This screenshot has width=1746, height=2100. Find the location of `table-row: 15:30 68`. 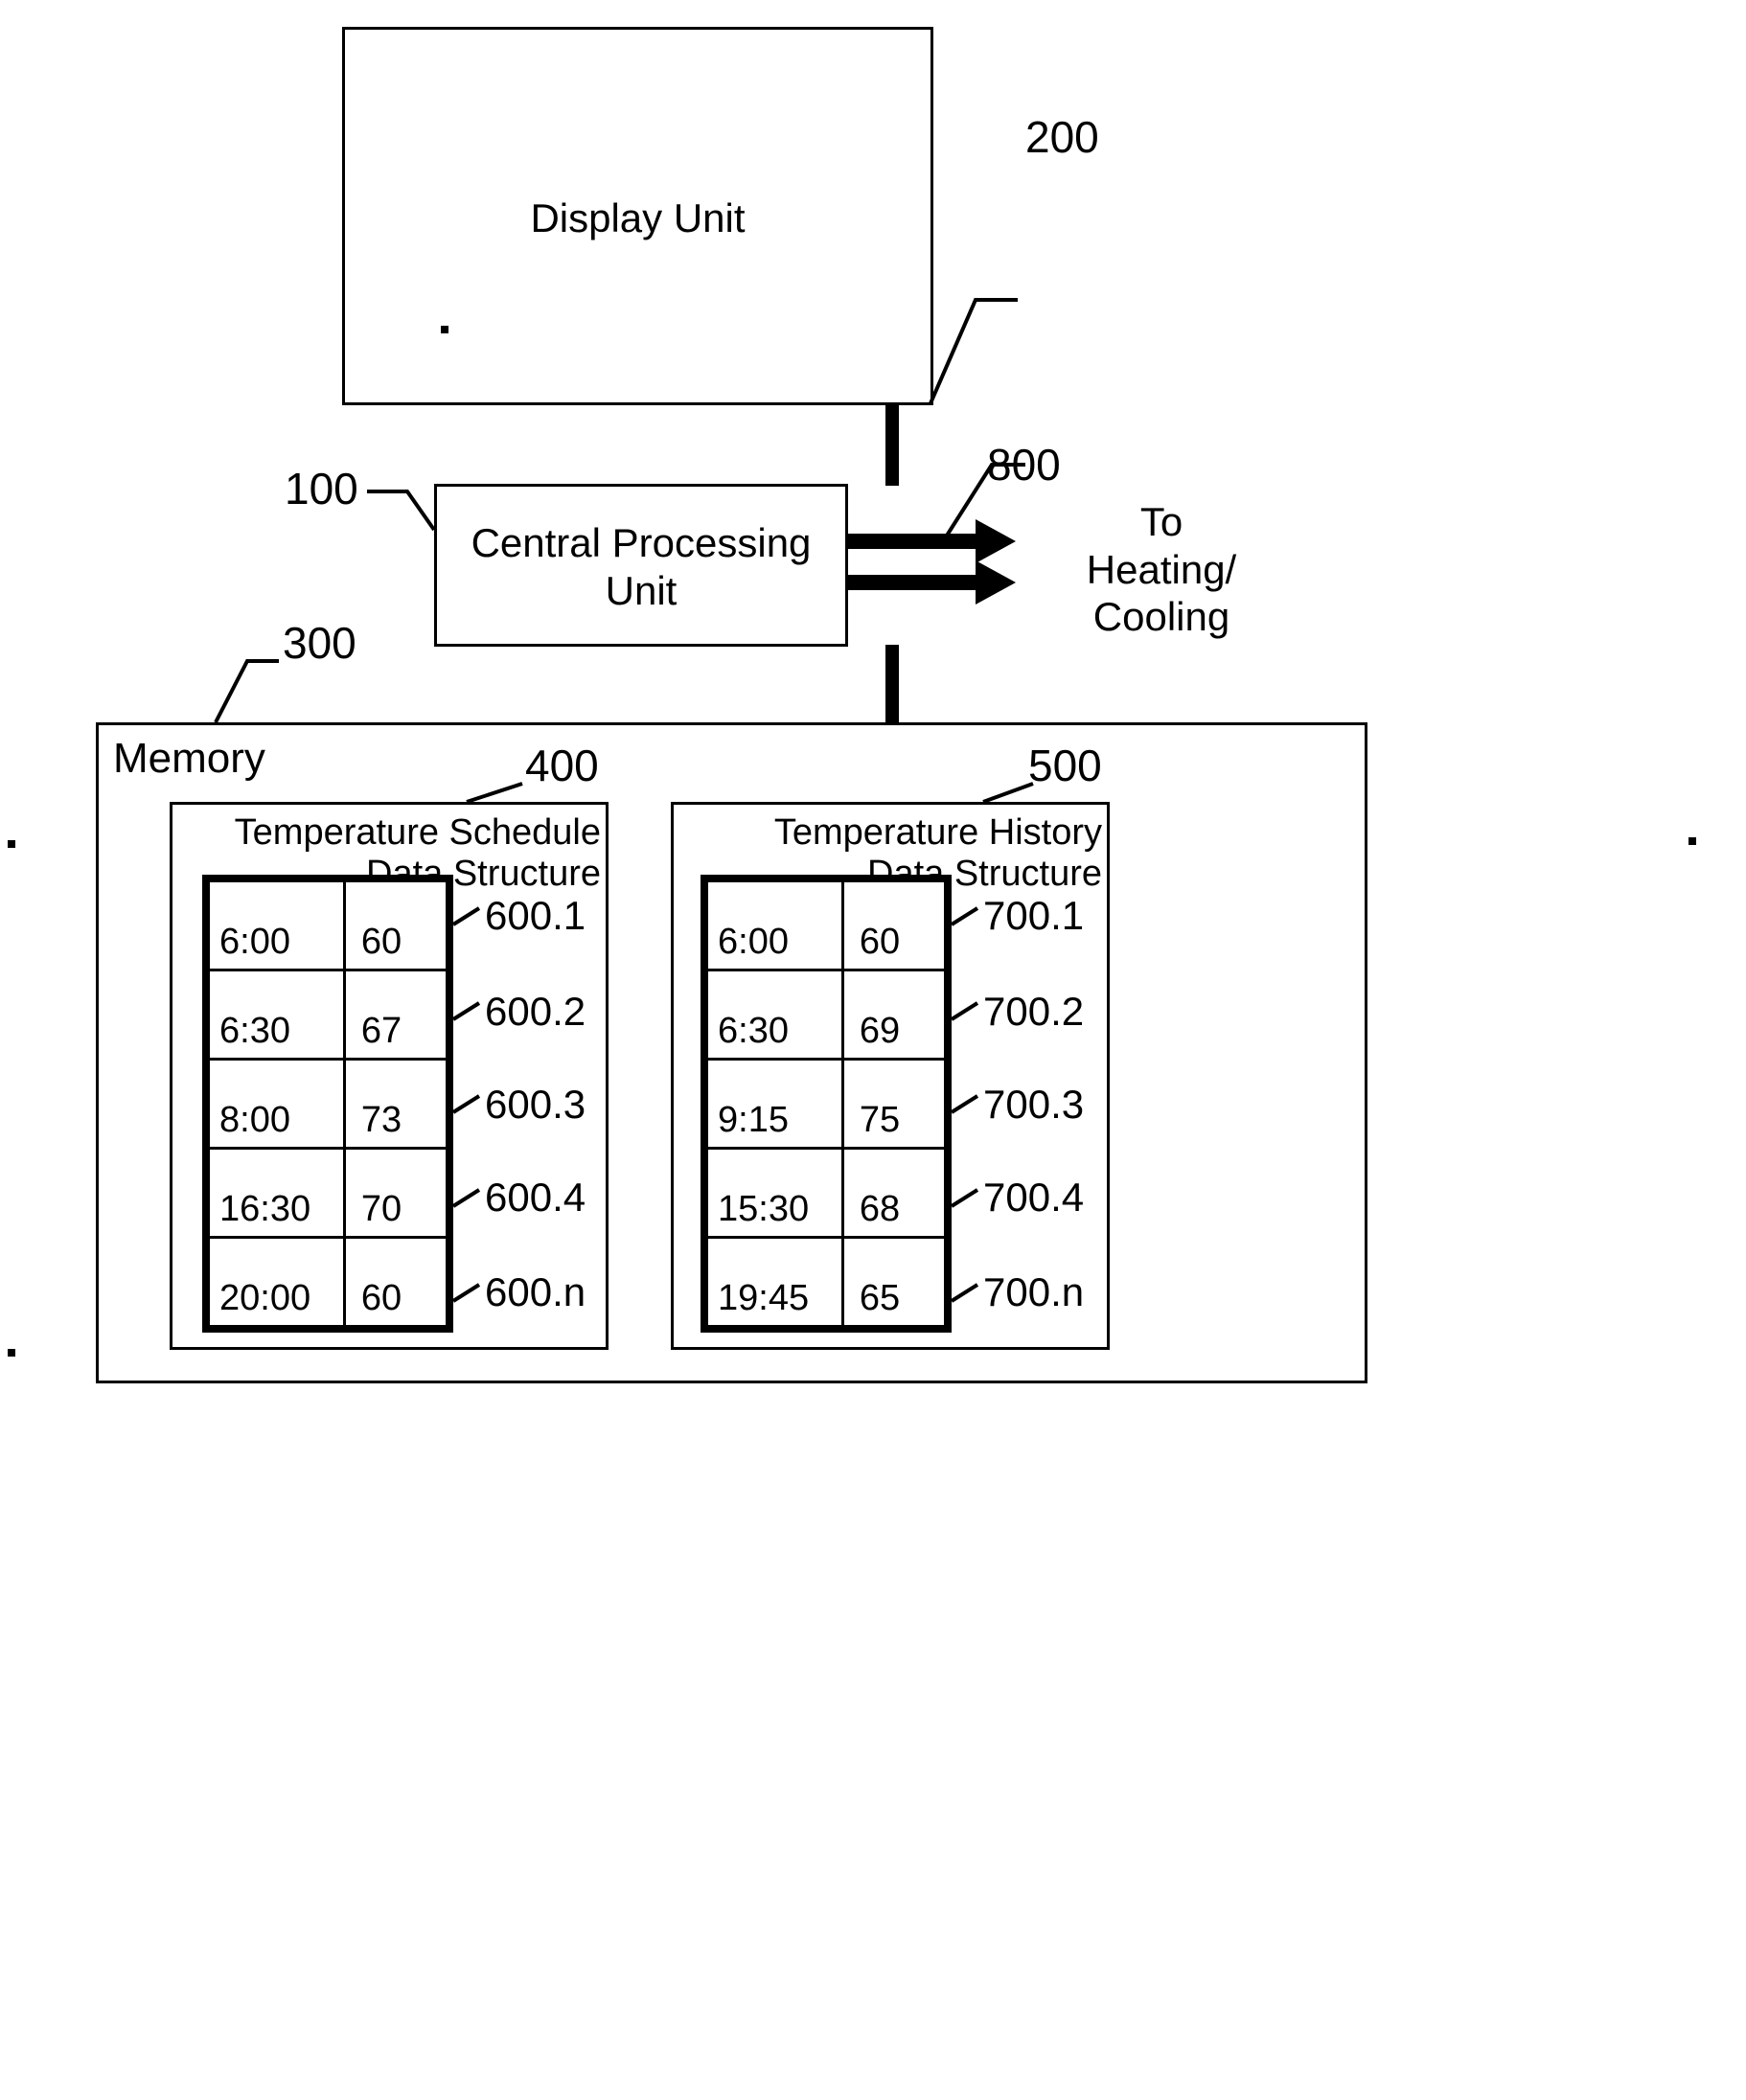

table-row: 15:30 68 is located at coordinates (827, 1193).